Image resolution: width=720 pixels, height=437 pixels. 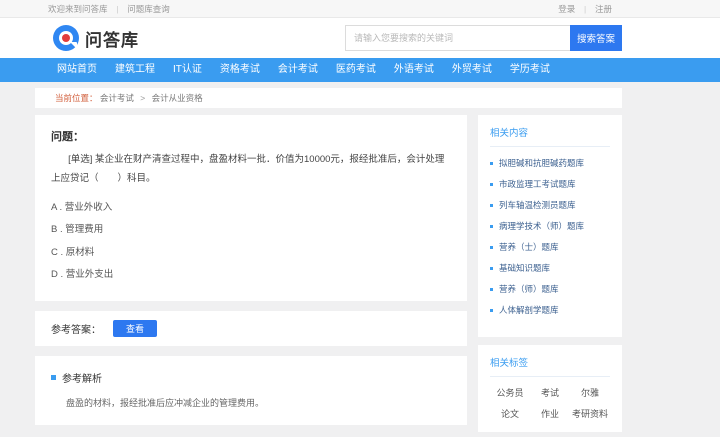 What do you see at coordinates (251, 230) in the screenshot?
I see `option-b: B . 管理费用` at bounding box center [251, 230].